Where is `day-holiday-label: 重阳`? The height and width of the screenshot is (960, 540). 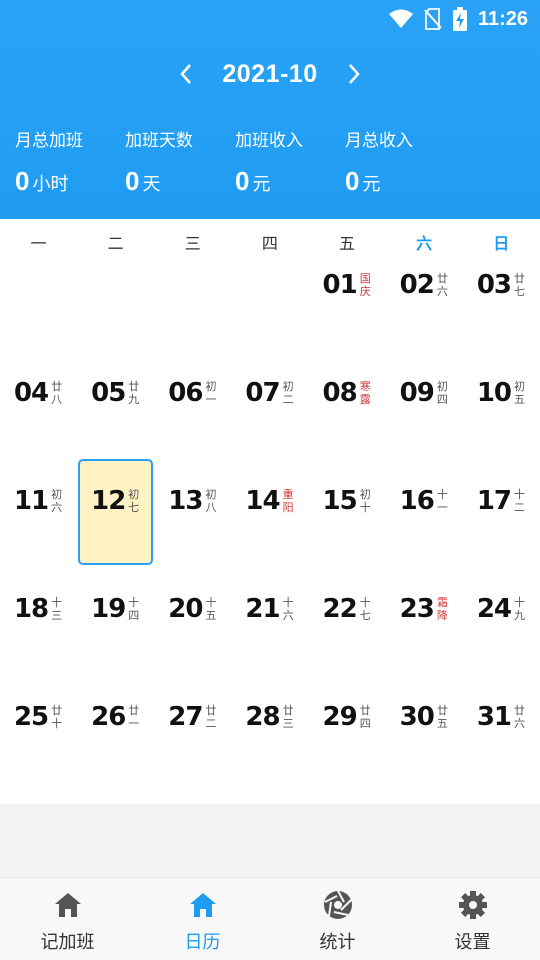
day-holiday-label: 重阳 is located at coordinates (288, 501).